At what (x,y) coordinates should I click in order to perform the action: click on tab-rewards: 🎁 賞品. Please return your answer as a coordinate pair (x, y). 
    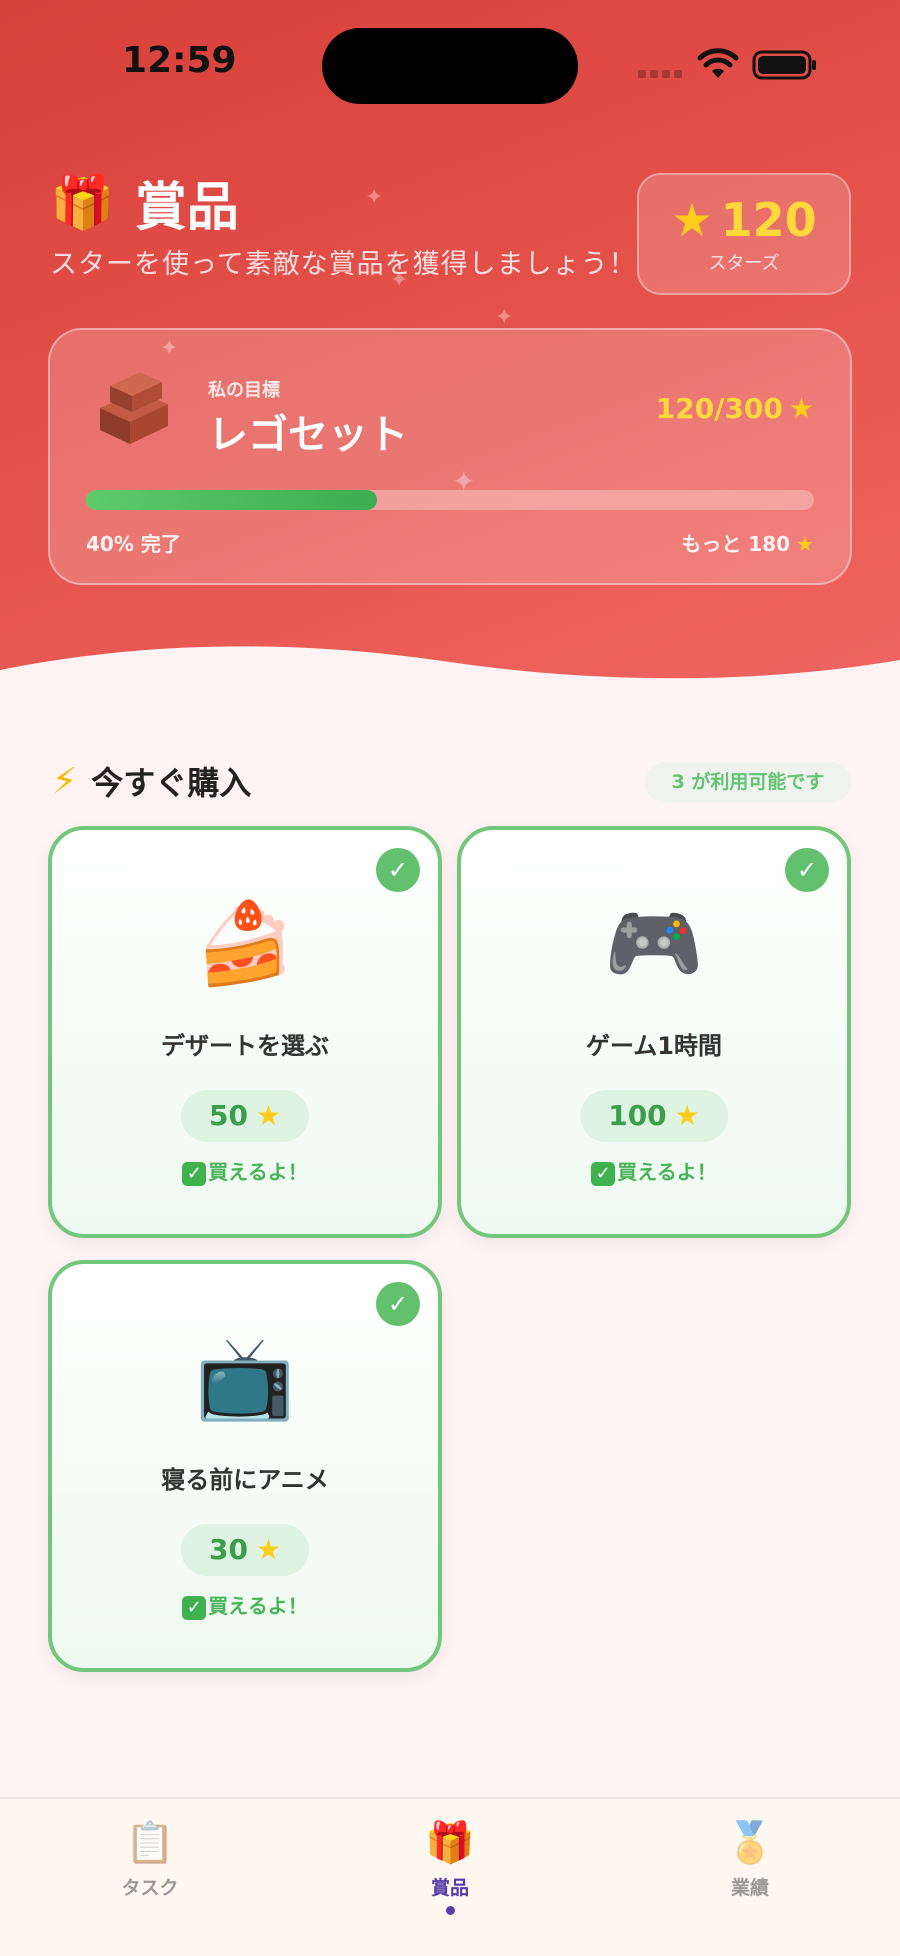
    Looking at the image, I should click on (450, 1869).